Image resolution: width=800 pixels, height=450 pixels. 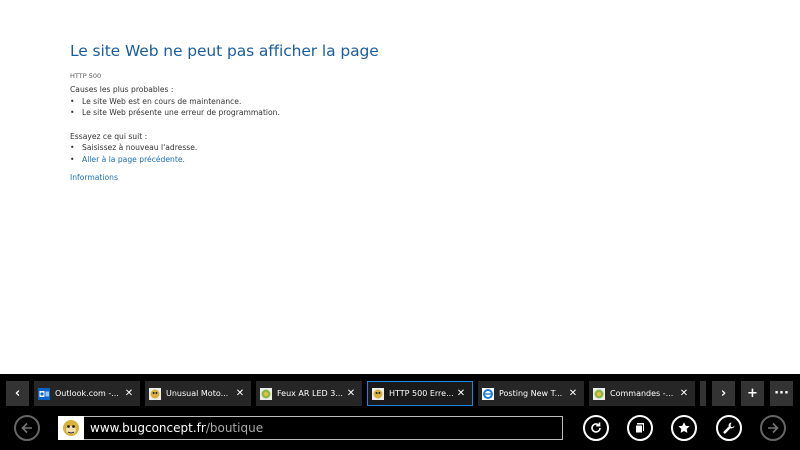 I want to click on plus-icon: +, so click(x=752, y=393).